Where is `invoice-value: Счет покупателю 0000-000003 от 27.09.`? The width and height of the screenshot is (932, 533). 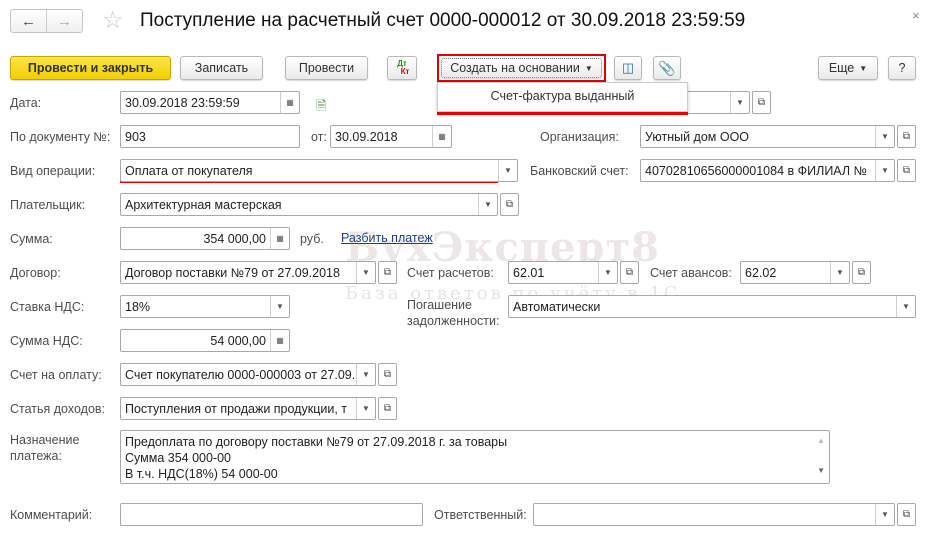 invoice-value: Счет покупателю 0000-000003 от 27.09. is located at coordinates (240, 374).